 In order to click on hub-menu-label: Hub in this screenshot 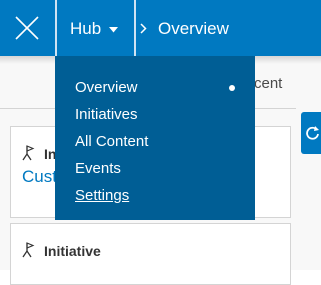, I will do `click(86, 28)`.